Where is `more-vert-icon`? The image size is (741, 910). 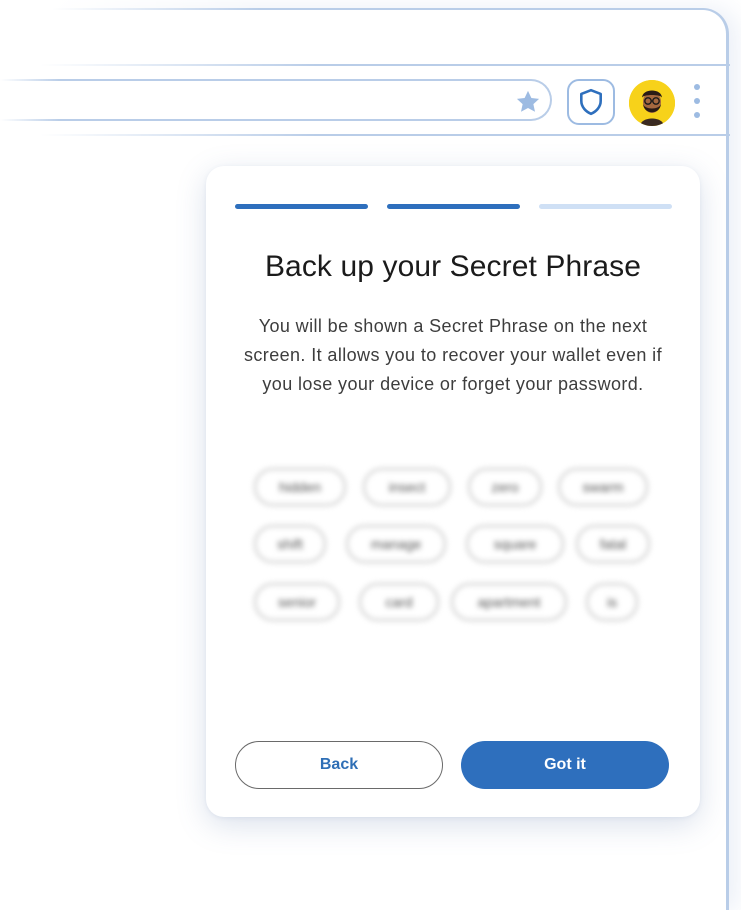
more-vert-icon is located at coordinates (697, 104).